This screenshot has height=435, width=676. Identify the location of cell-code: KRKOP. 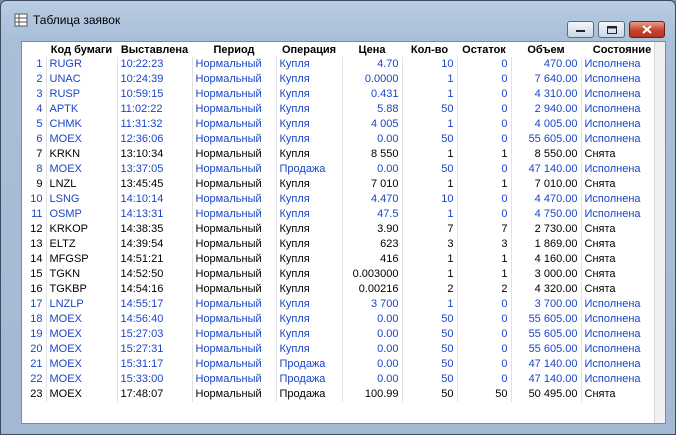
(81, 229).